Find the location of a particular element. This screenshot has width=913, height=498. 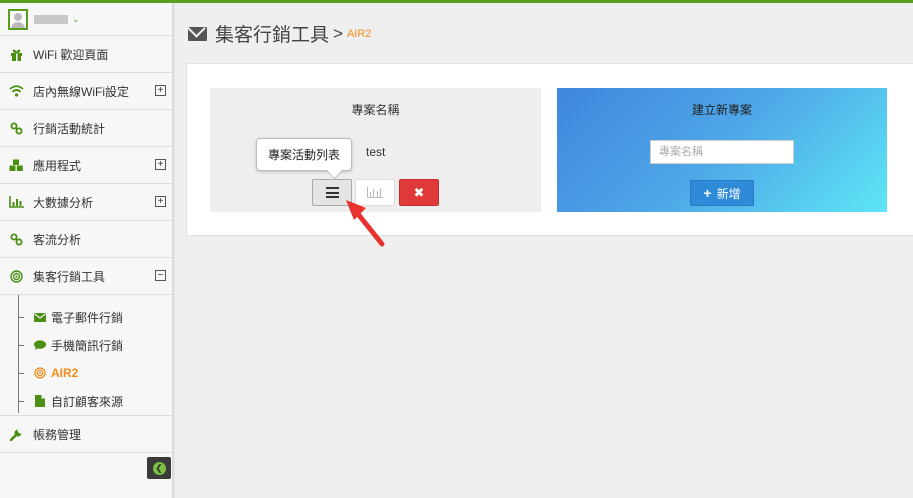

sidebar-item-label: WiFi 歡迎頁面 is located at coordinates (71, 54).